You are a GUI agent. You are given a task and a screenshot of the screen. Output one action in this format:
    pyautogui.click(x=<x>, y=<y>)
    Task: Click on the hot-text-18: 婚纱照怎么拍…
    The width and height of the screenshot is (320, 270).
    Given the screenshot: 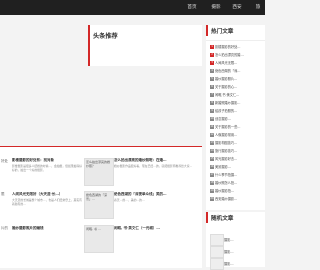 What is the action you would take?
    pyautogui.click(x=226, y=183)
    